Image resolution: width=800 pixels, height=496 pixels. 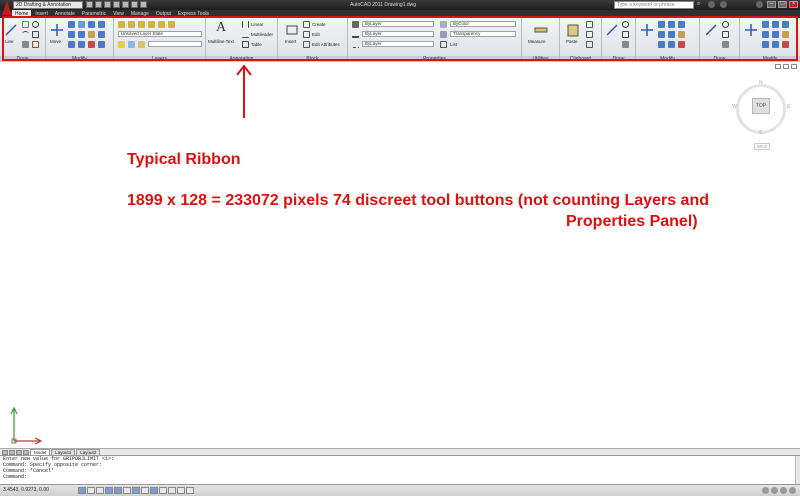 I want to click on ortho-mode-icon, so click(x=100, y=490).